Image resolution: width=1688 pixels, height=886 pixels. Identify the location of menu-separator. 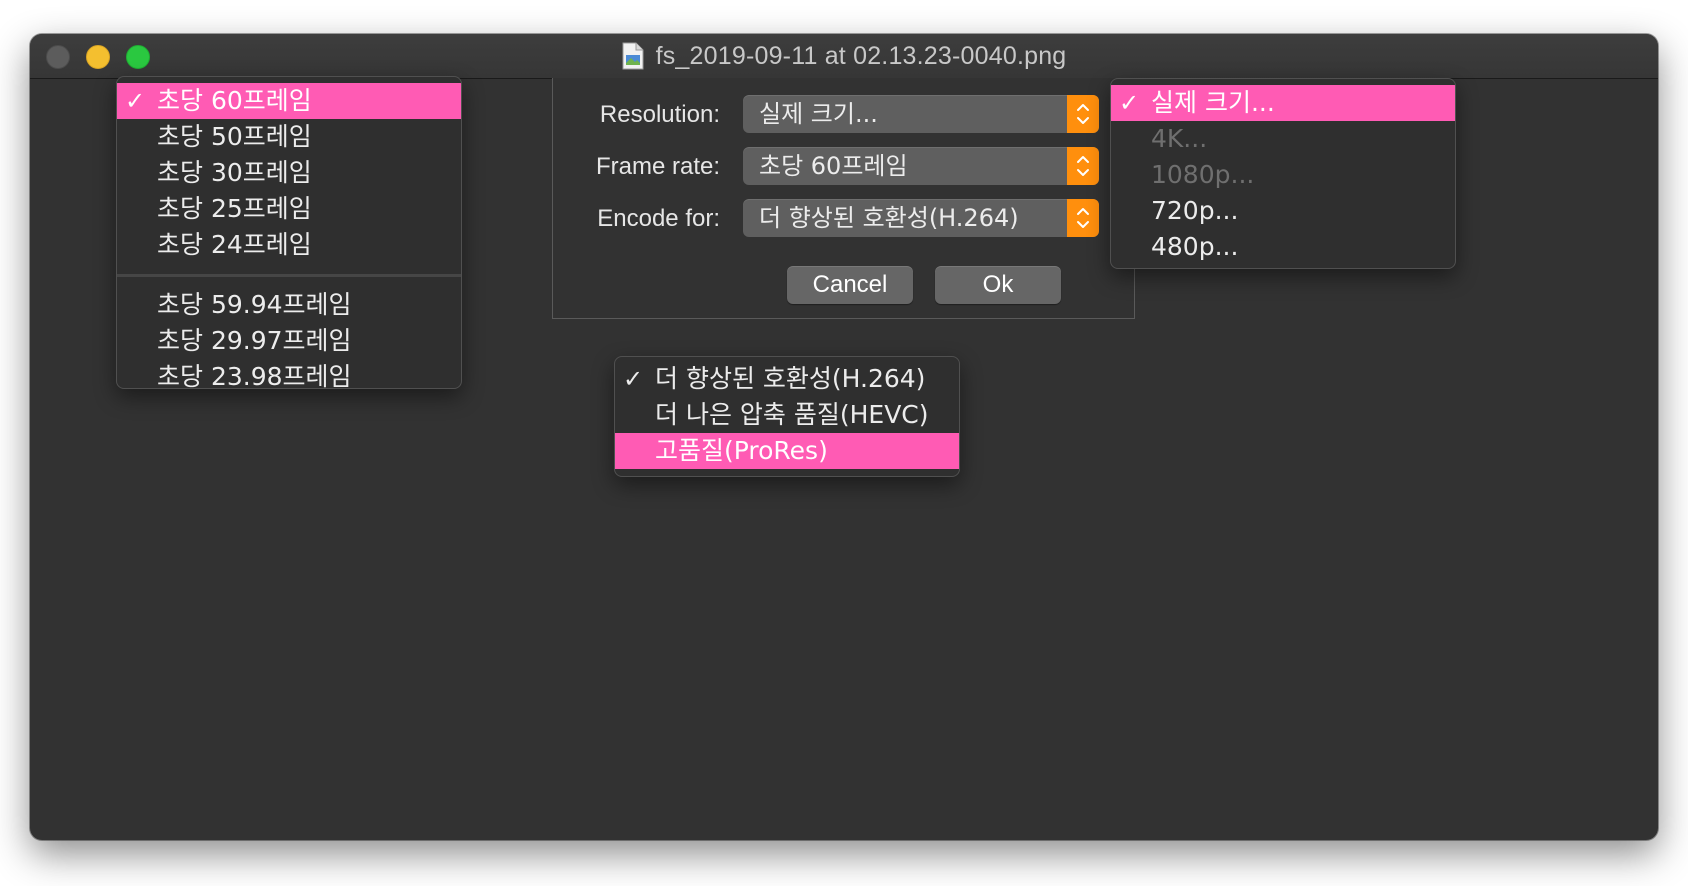
(289, 275).